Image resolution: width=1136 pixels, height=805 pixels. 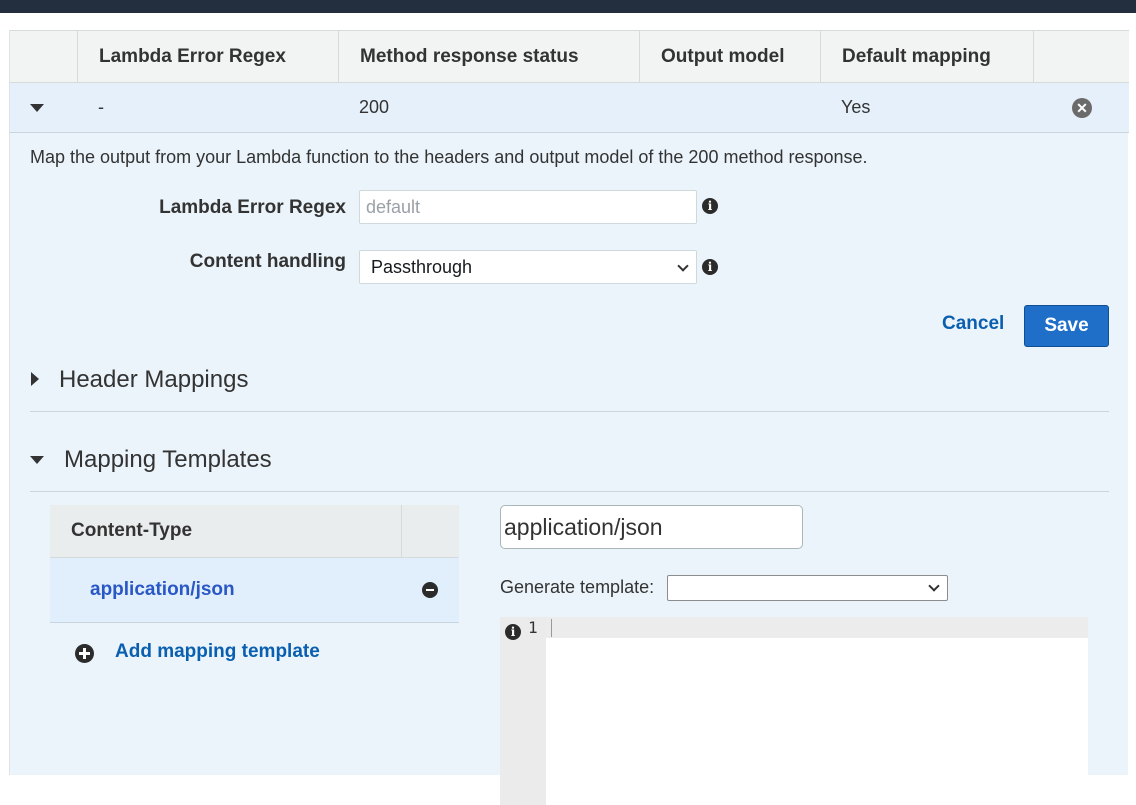 I want to click on header-mappings-title: Header Mappings, so click(x=153, y=380).